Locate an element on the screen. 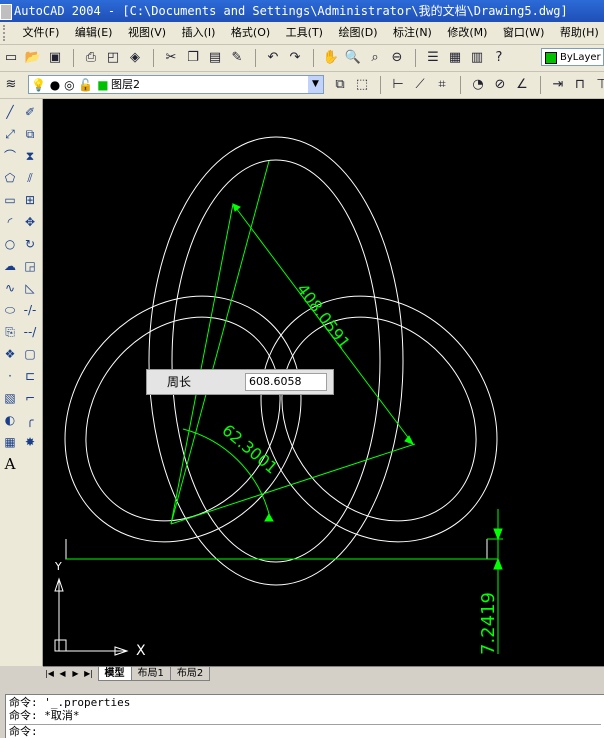 The image size is (604, 738). save-icon: ▣ is located at coordinates (55, 58).